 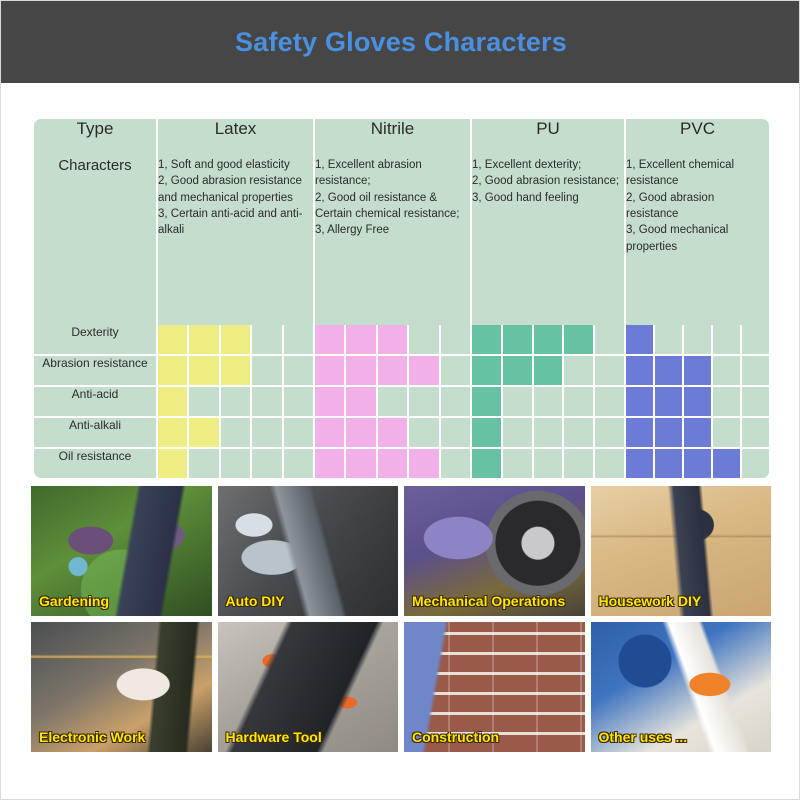 What do you see at coordinates (307, 687) in the screenshot?
I see `gallery-tile: Hardware Tool` at bounding box center [307, 687].